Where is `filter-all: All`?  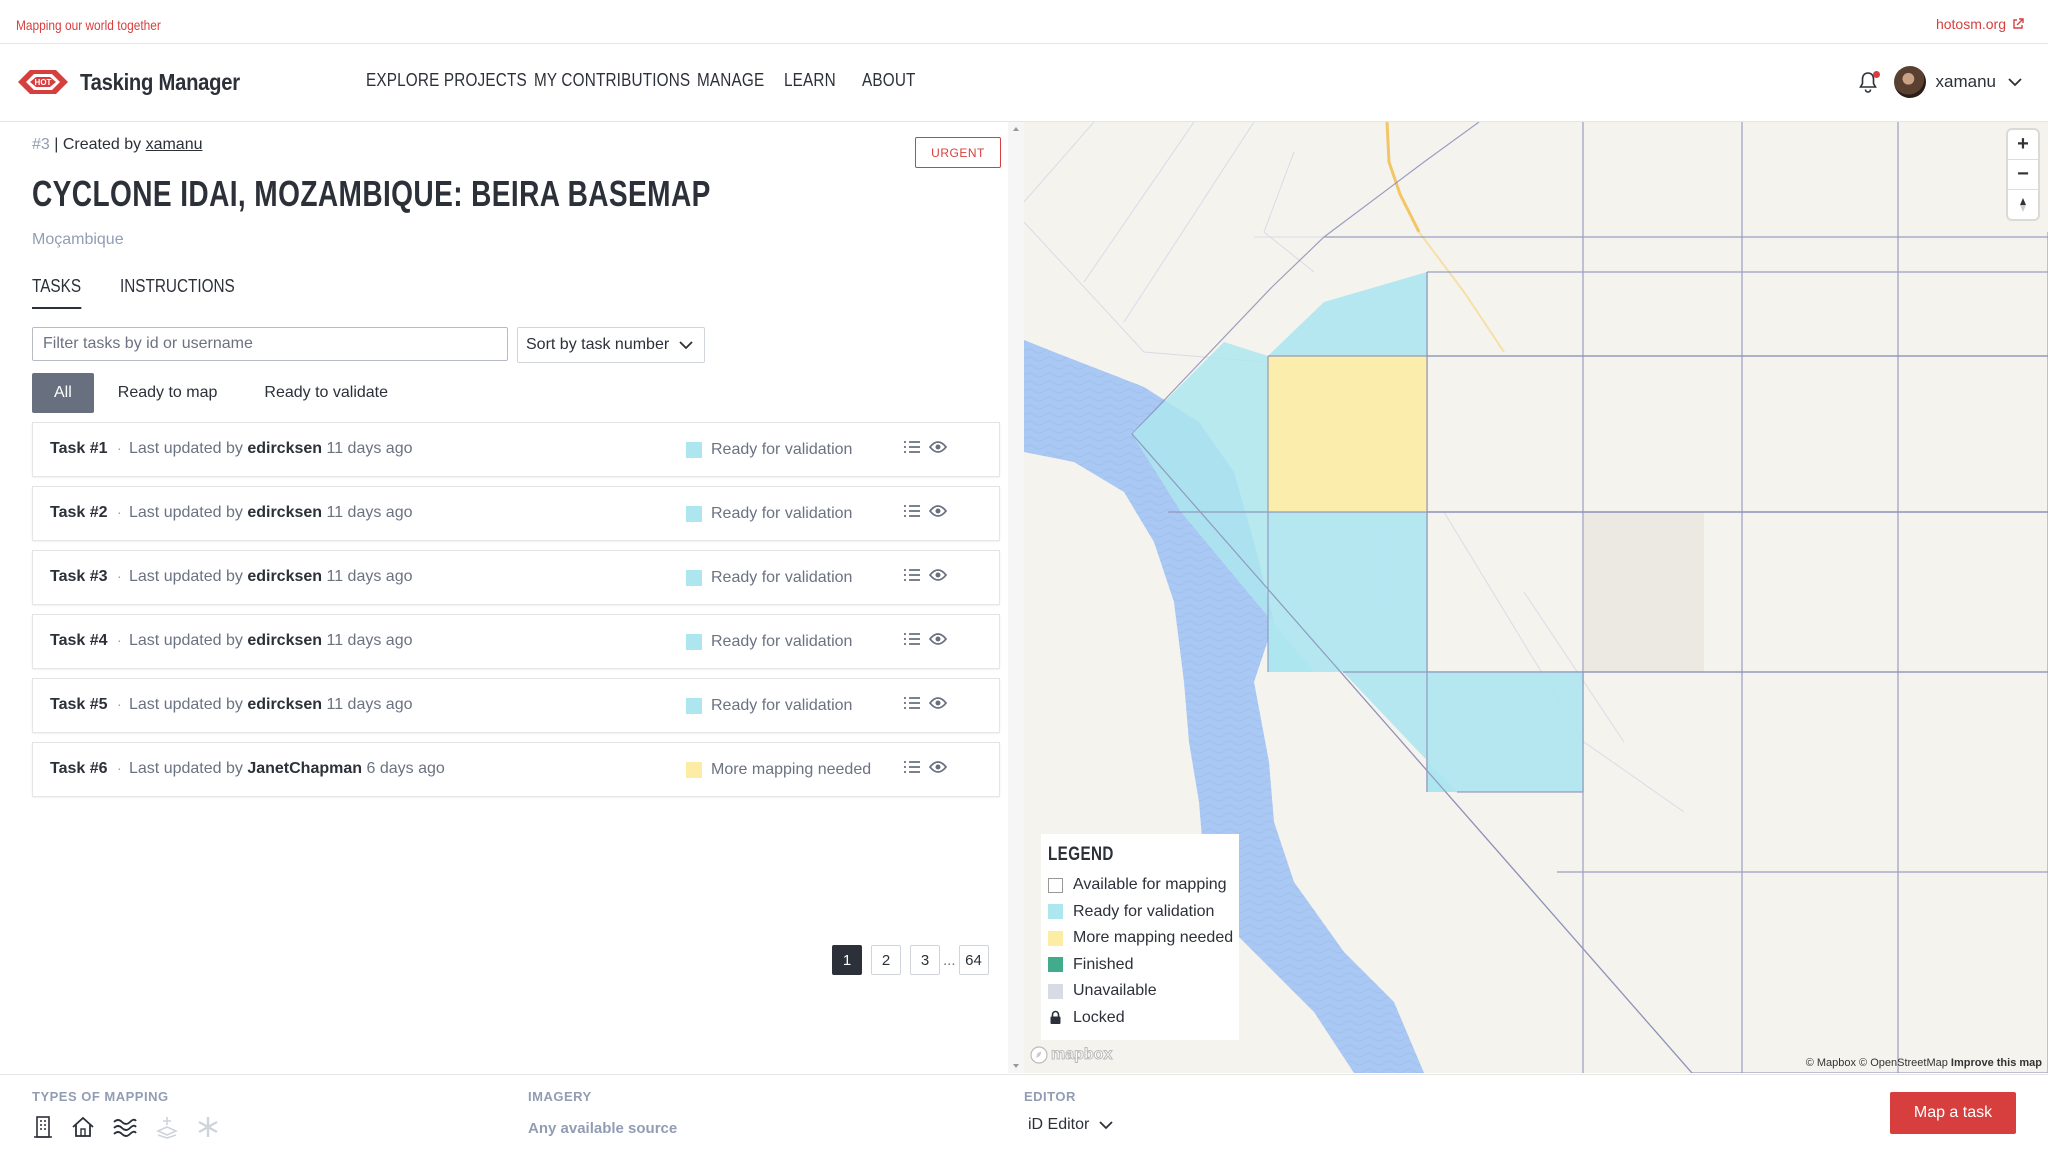
filter-all: All is located at coordinates (63, 393).